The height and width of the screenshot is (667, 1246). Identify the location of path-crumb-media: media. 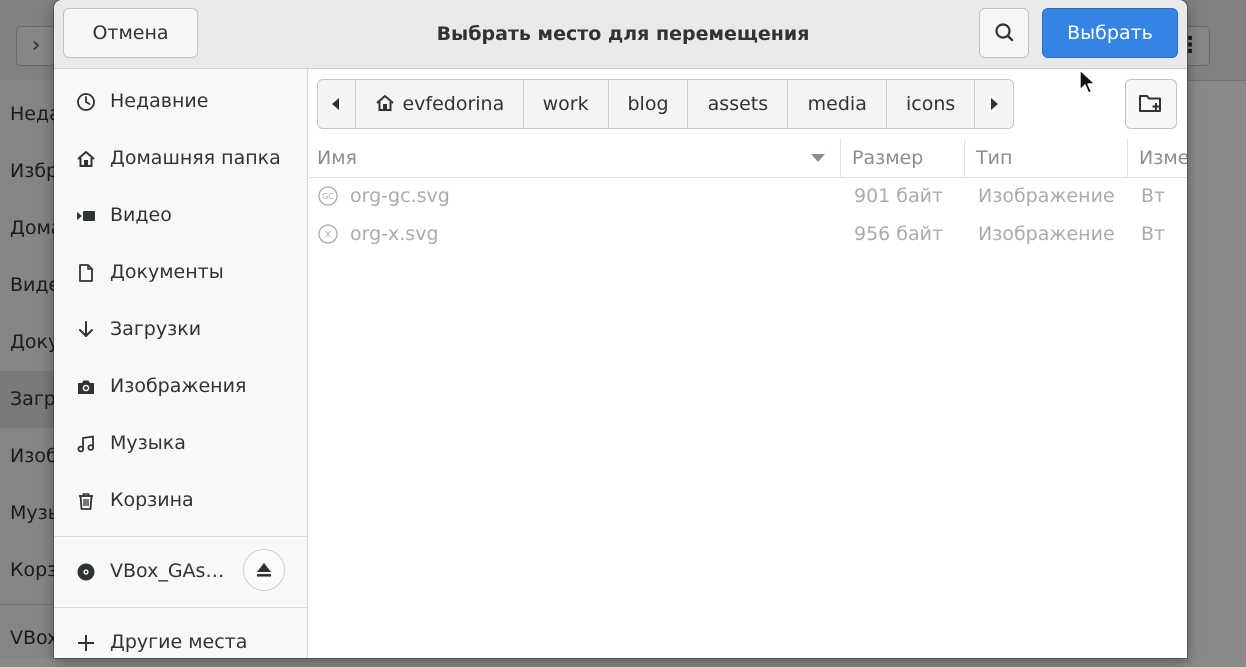
(838, 104).